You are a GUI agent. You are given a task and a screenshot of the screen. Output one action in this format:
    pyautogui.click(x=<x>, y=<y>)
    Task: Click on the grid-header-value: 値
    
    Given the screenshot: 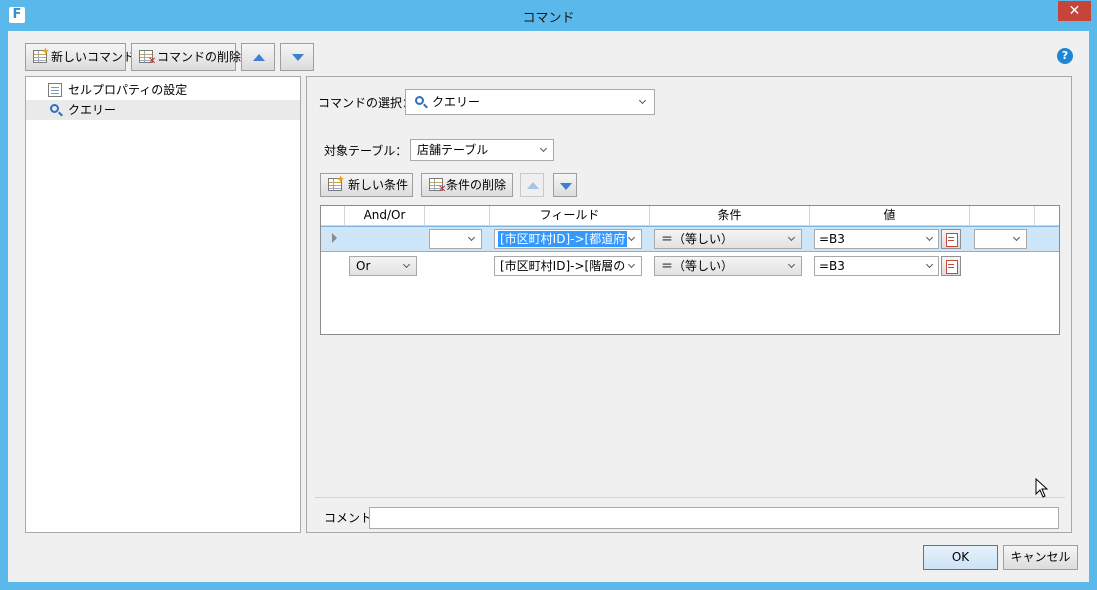 What is the action you would take?
    pyautogui.click(x=890, y=216)
    